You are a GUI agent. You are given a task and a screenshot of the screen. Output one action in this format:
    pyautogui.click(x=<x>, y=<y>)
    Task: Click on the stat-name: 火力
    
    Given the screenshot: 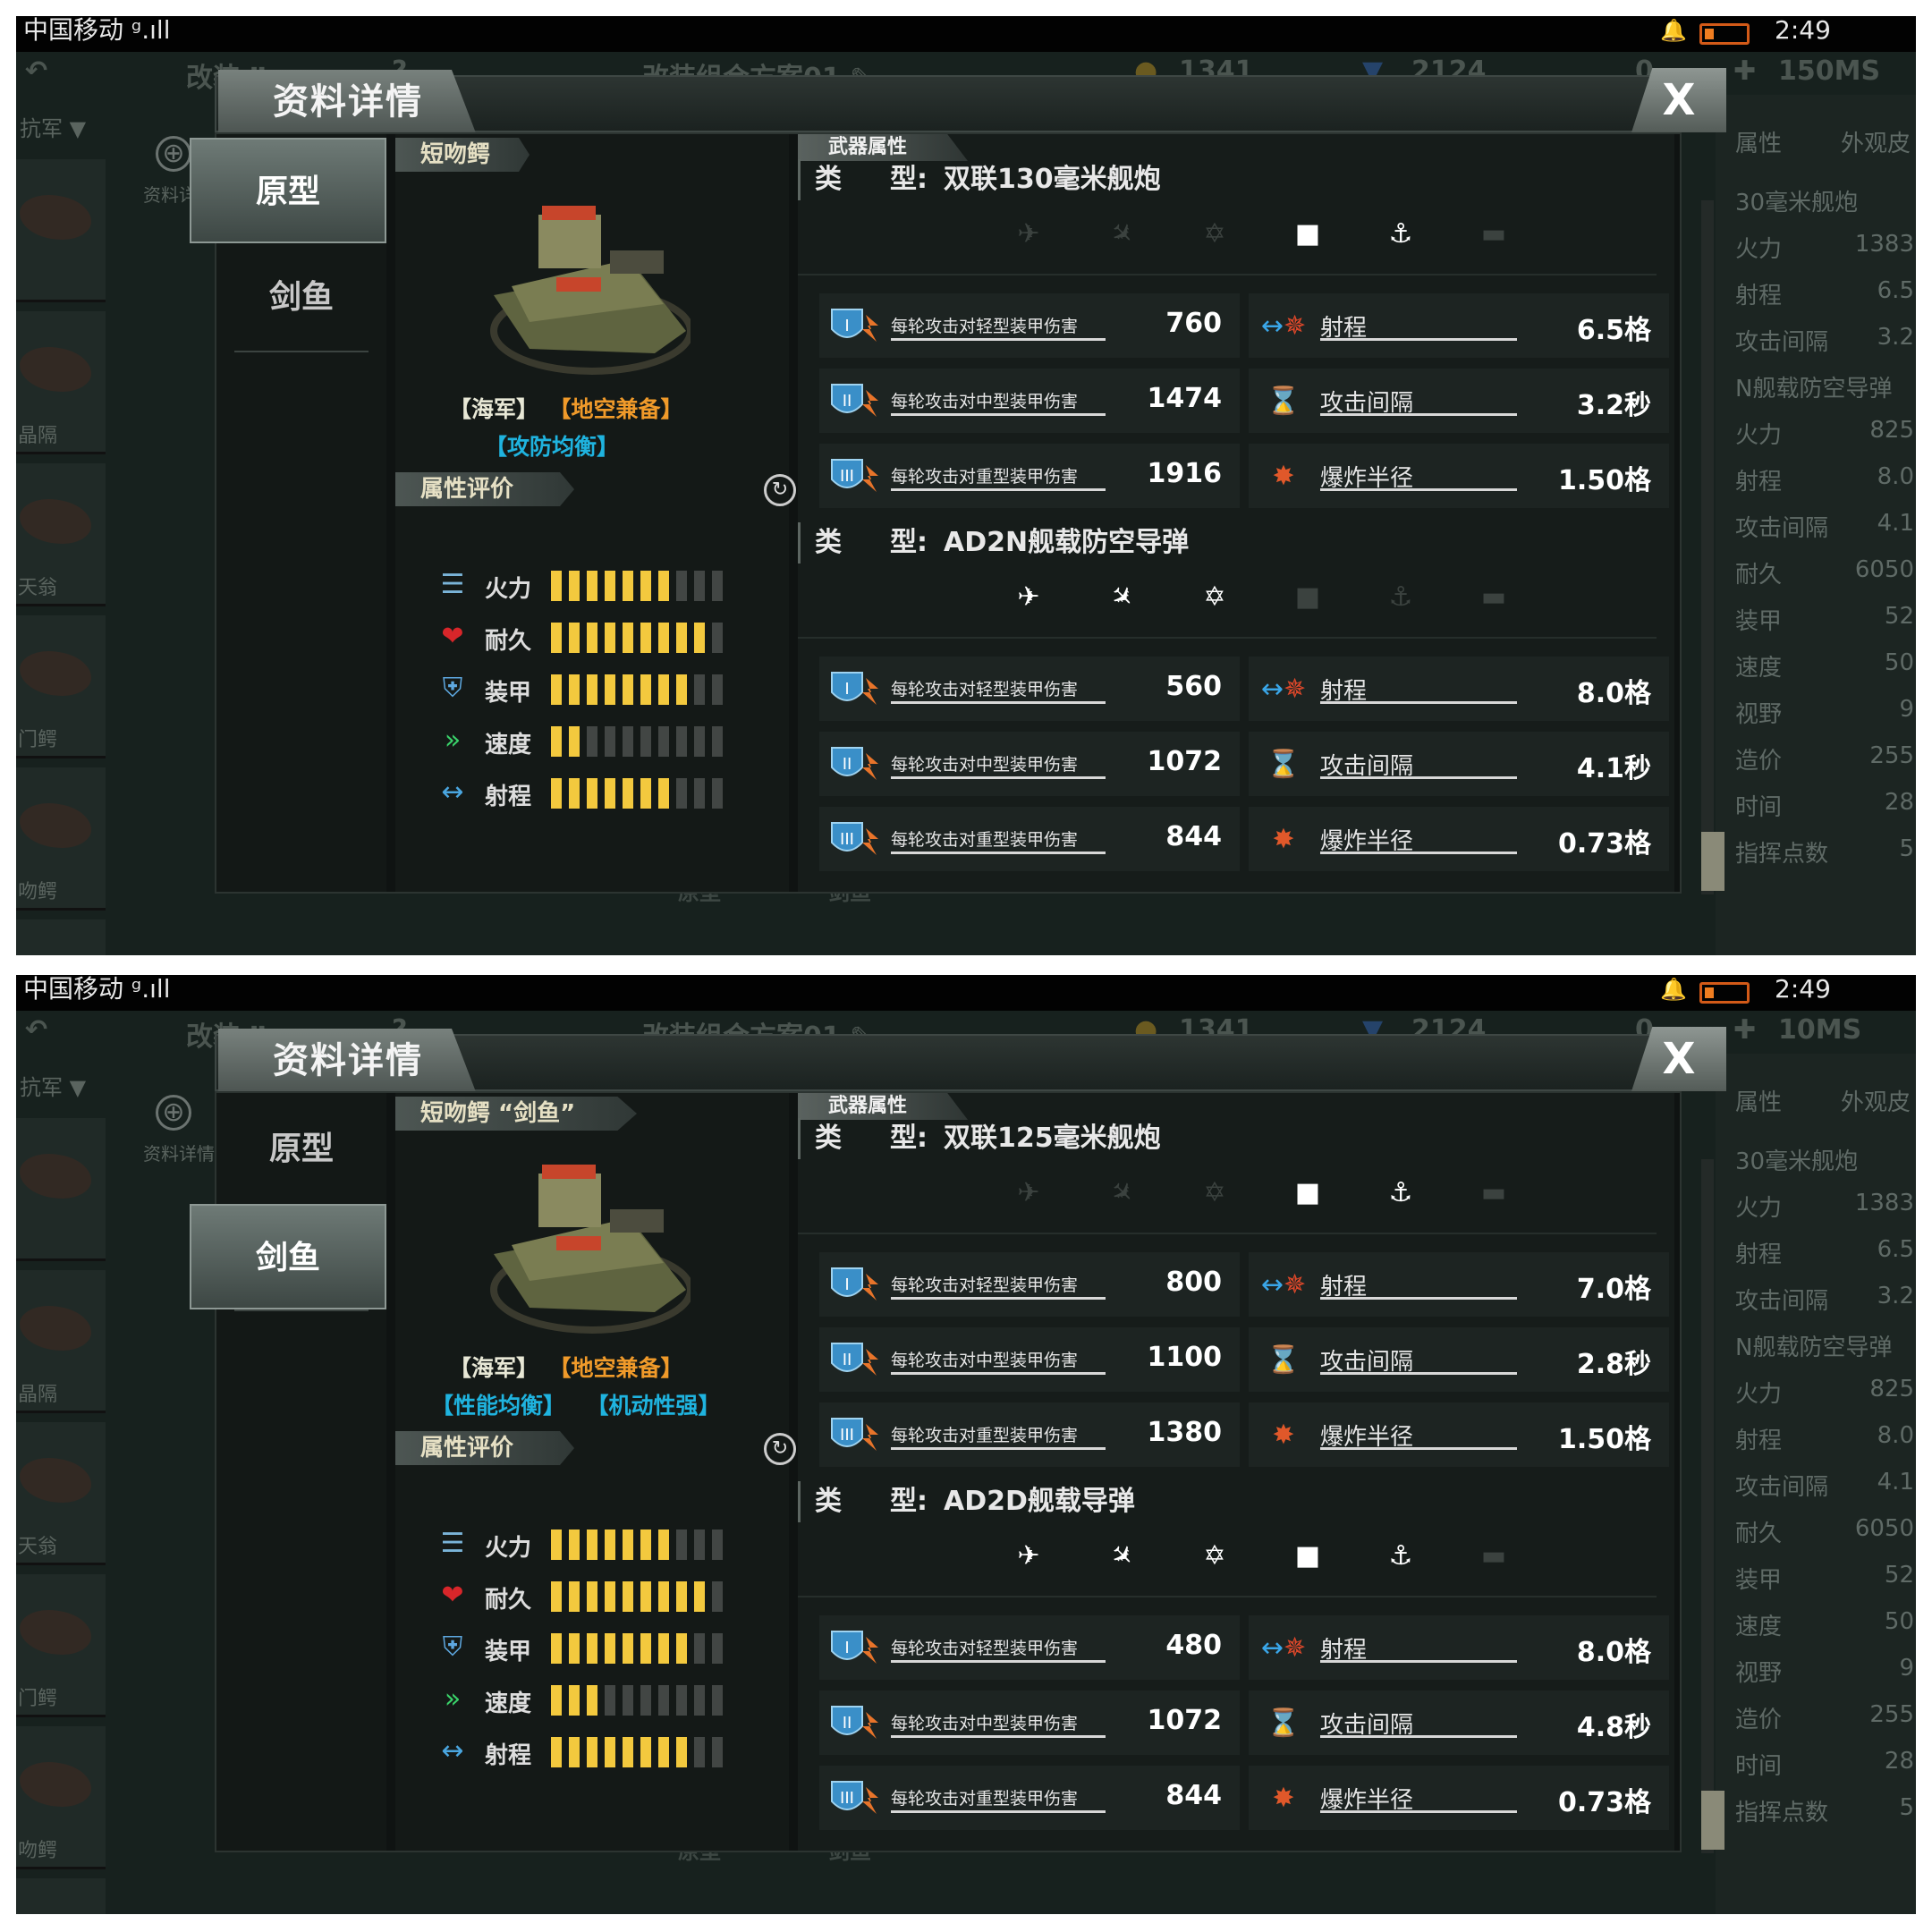 What is the action you would take?
    pyautogui.click(x=508, y=1548)
    